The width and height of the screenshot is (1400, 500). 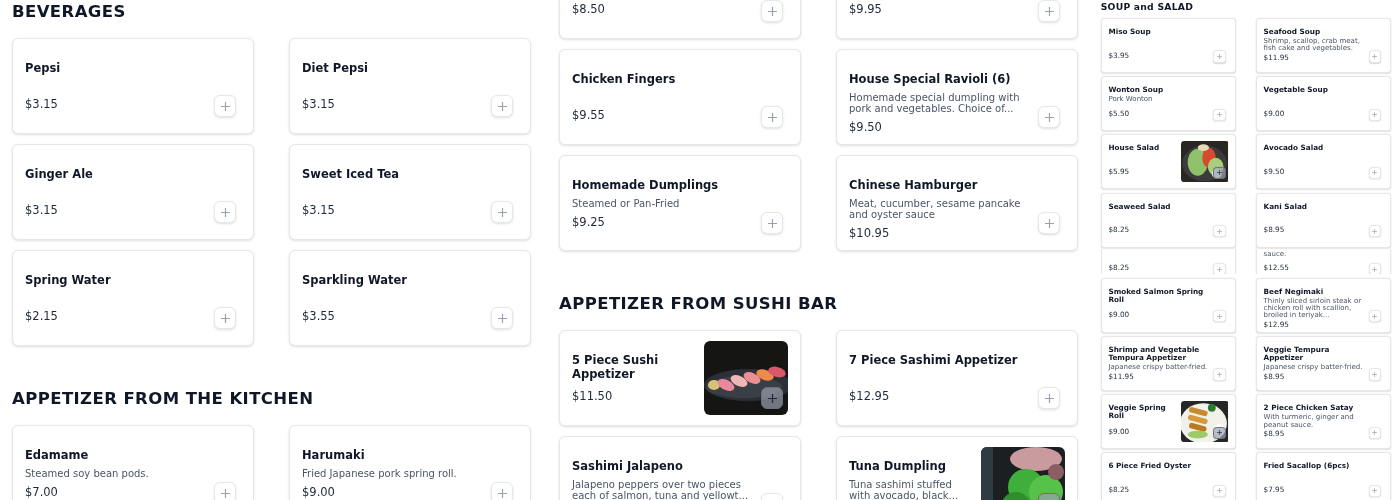 I want to click on item-name: Chinese Hamburger, so click(x=914, y=185).